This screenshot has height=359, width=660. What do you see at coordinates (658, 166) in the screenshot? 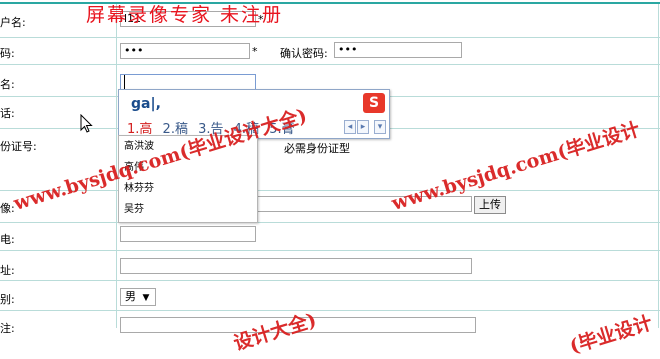
I see `column-divider` at bounding box center [658, 166].